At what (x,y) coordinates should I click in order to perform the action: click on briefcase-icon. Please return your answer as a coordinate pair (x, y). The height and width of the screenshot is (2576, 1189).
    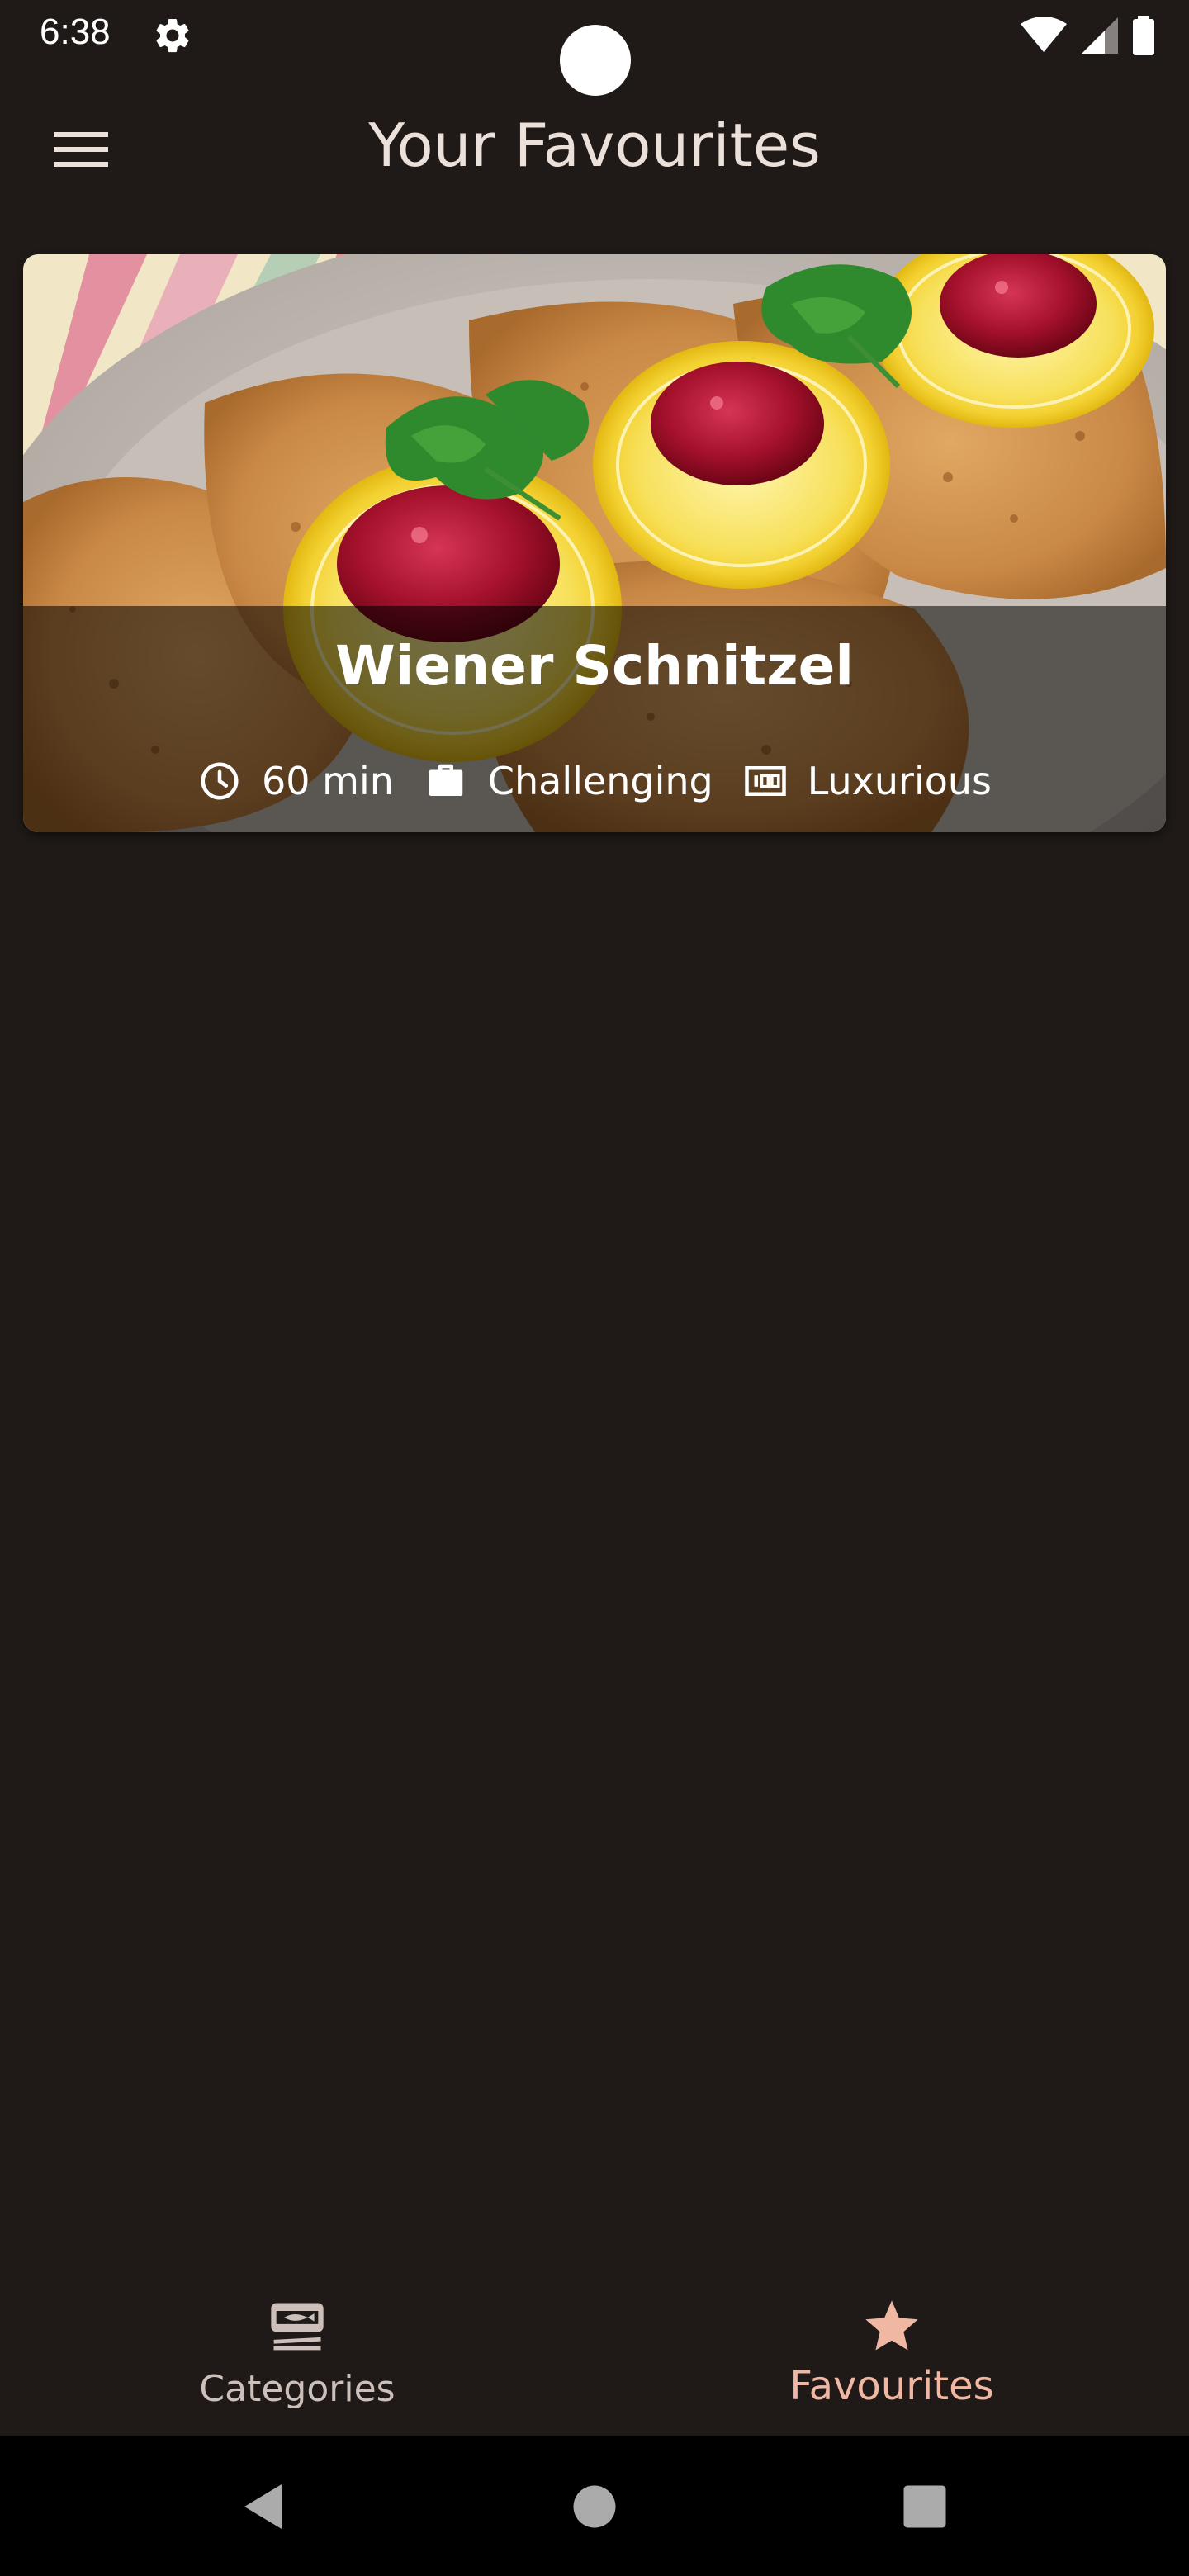
    Looking at the image, I should click on (446, 780).